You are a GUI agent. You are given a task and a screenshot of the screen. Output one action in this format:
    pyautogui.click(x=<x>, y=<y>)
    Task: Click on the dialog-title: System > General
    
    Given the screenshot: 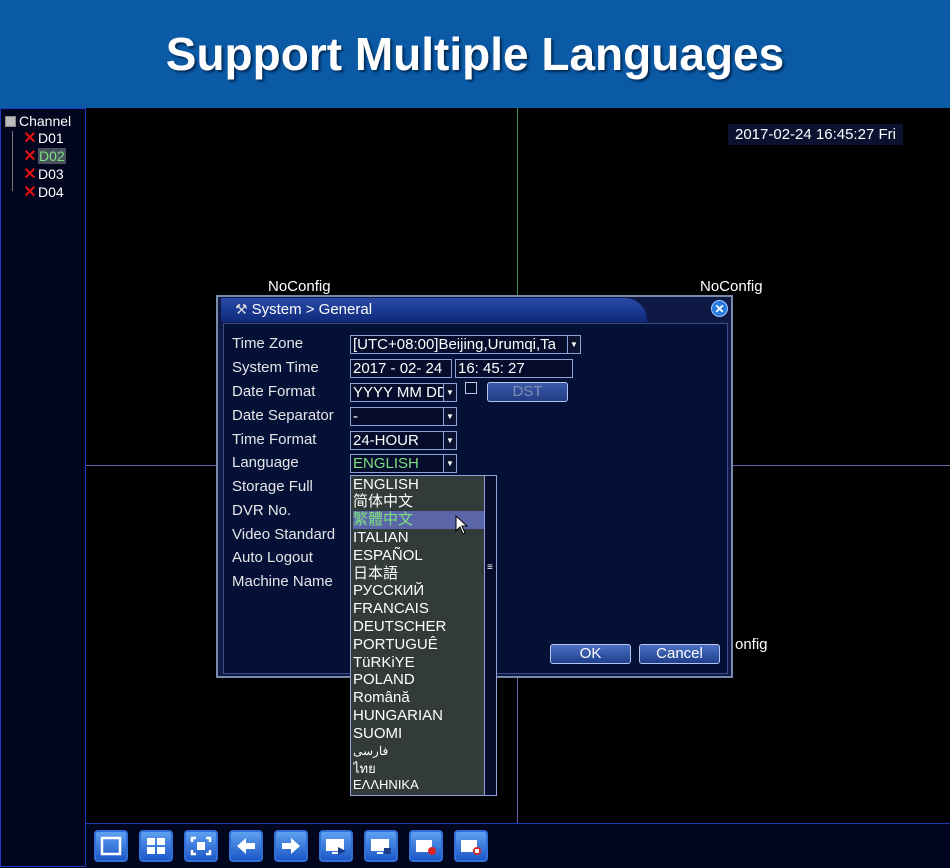 What is the action you would take?
    pyautogui.click(x=312, y=309)
    